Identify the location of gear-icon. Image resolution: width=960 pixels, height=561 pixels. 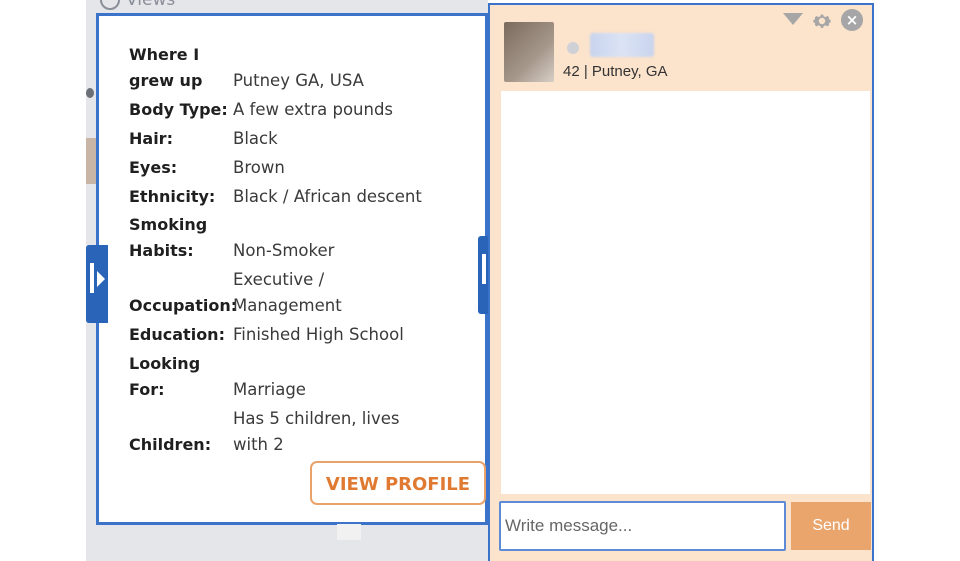
(822, 21).